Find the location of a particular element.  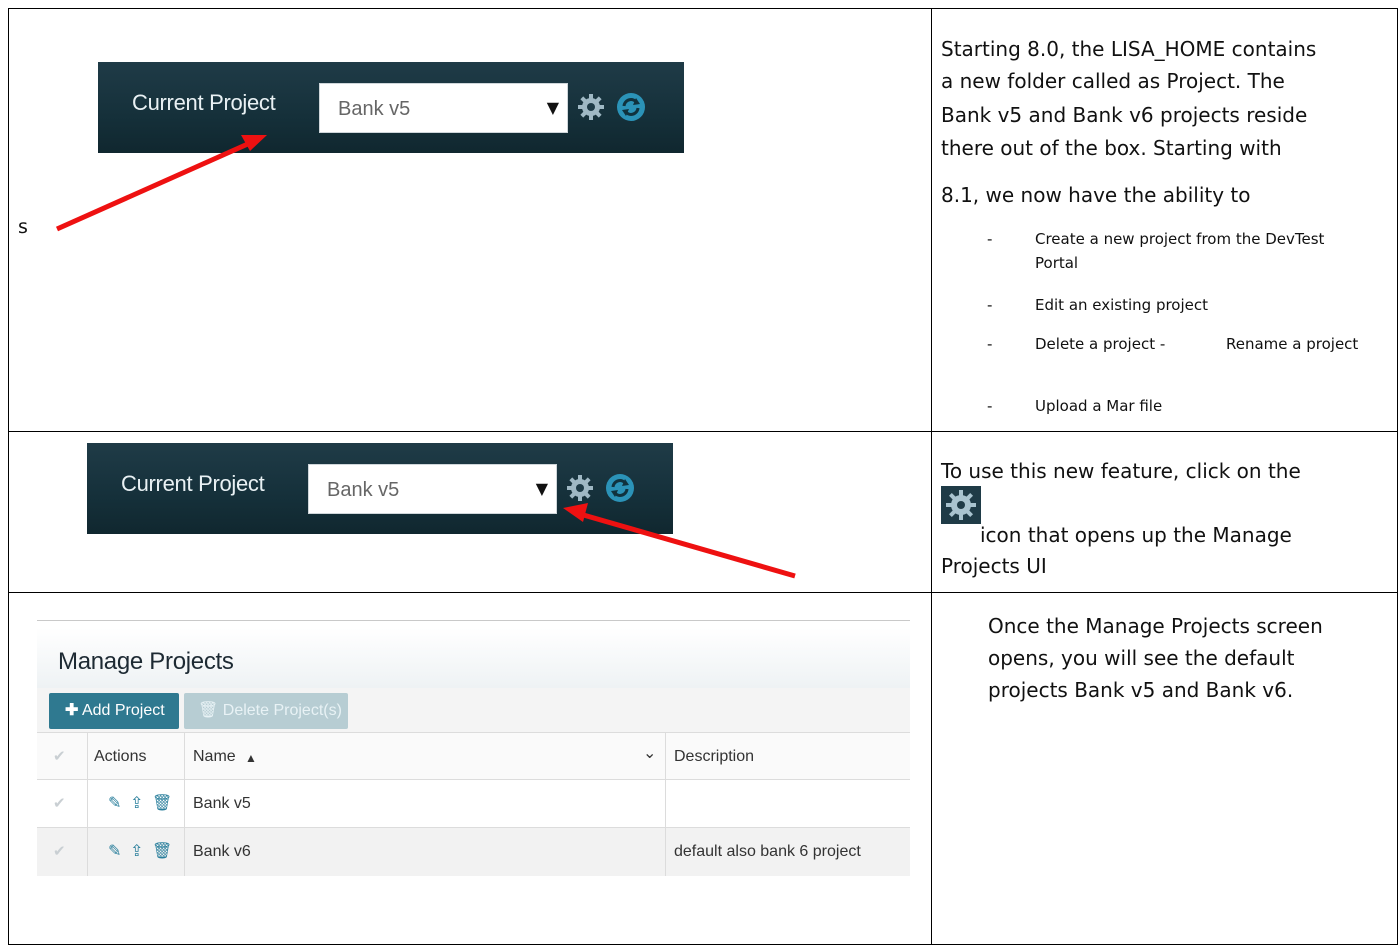

list-item-edit: Edit an existing project is located at coordinates (1122, 305).